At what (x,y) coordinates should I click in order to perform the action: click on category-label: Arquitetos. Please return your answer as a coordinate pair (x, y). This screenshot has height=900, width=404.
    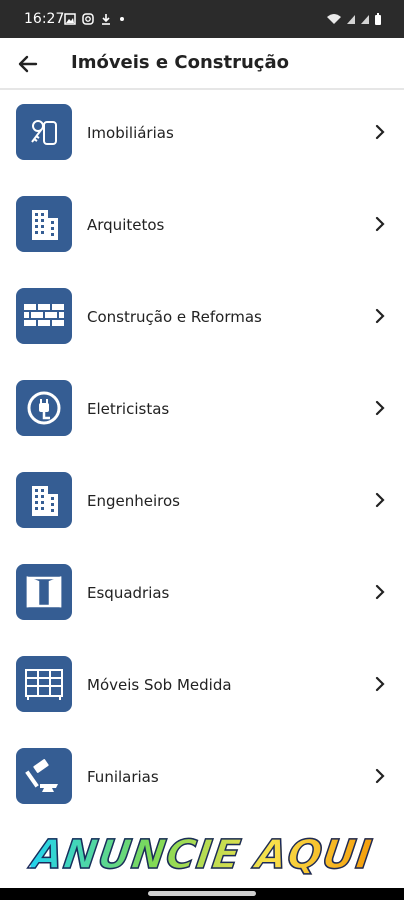
    Looking at the image, I should click on (126, 225).